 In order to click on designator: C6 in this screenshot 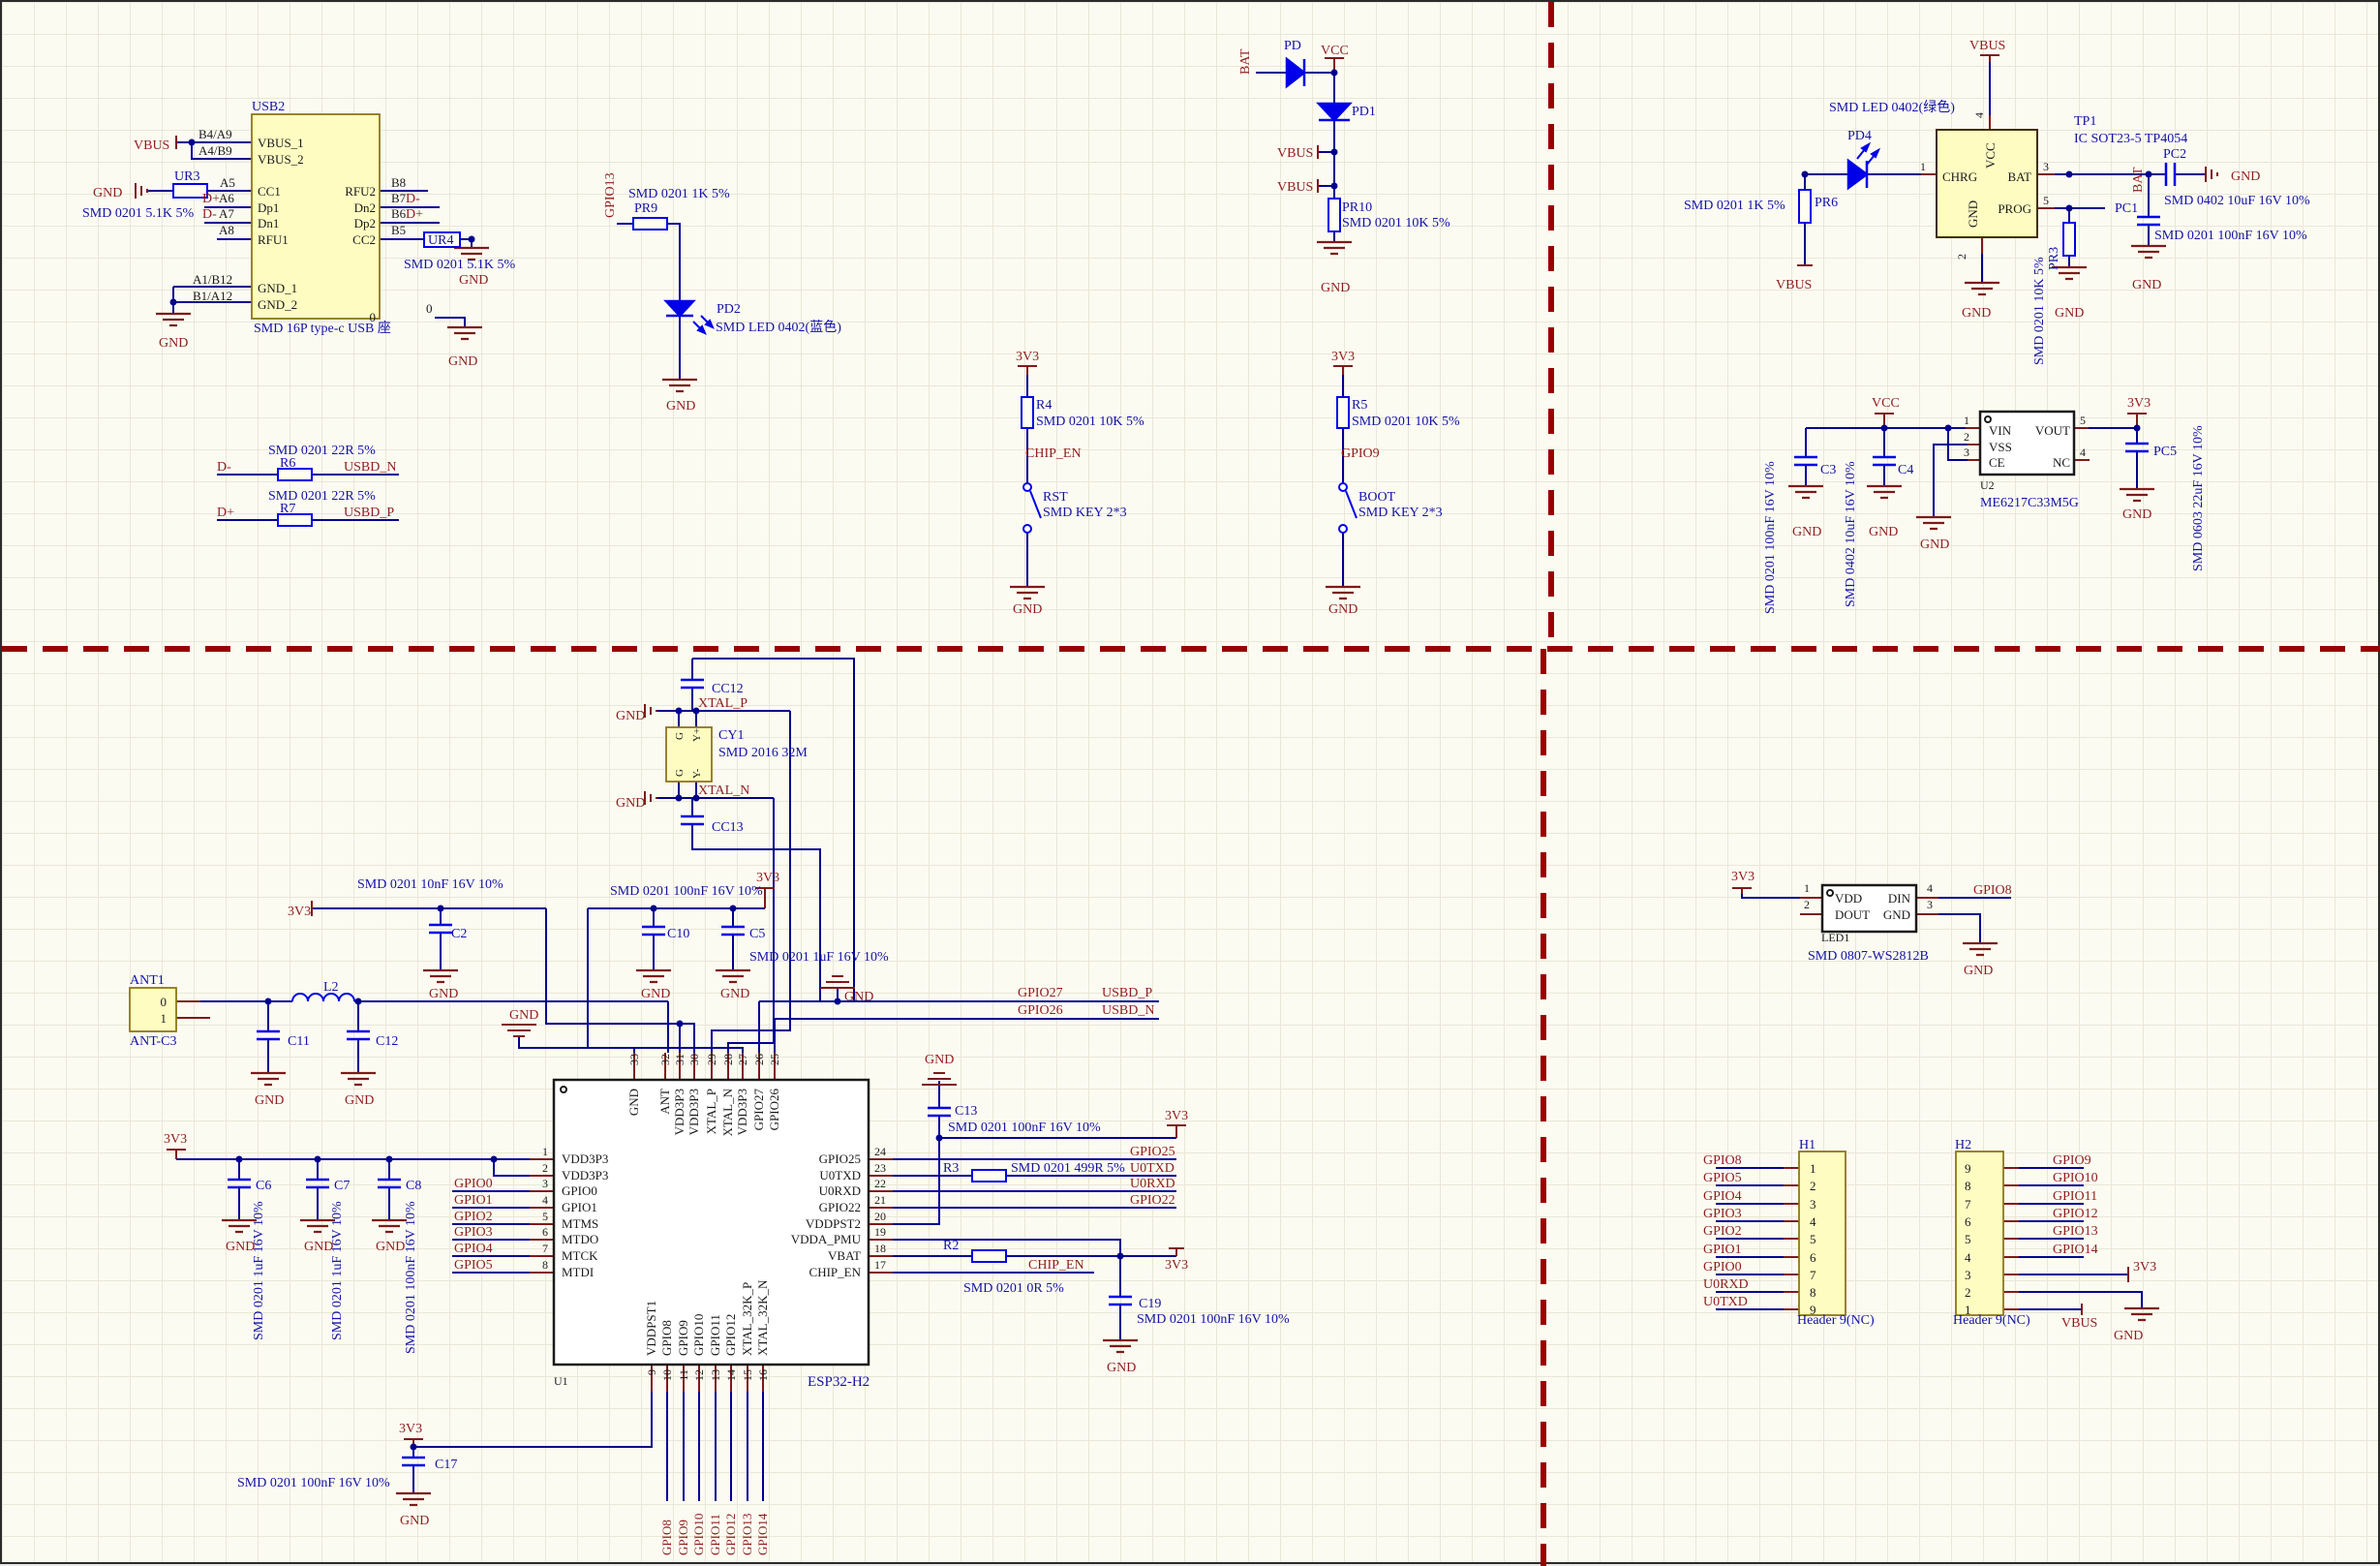, I will do `click(263, 1186)`.